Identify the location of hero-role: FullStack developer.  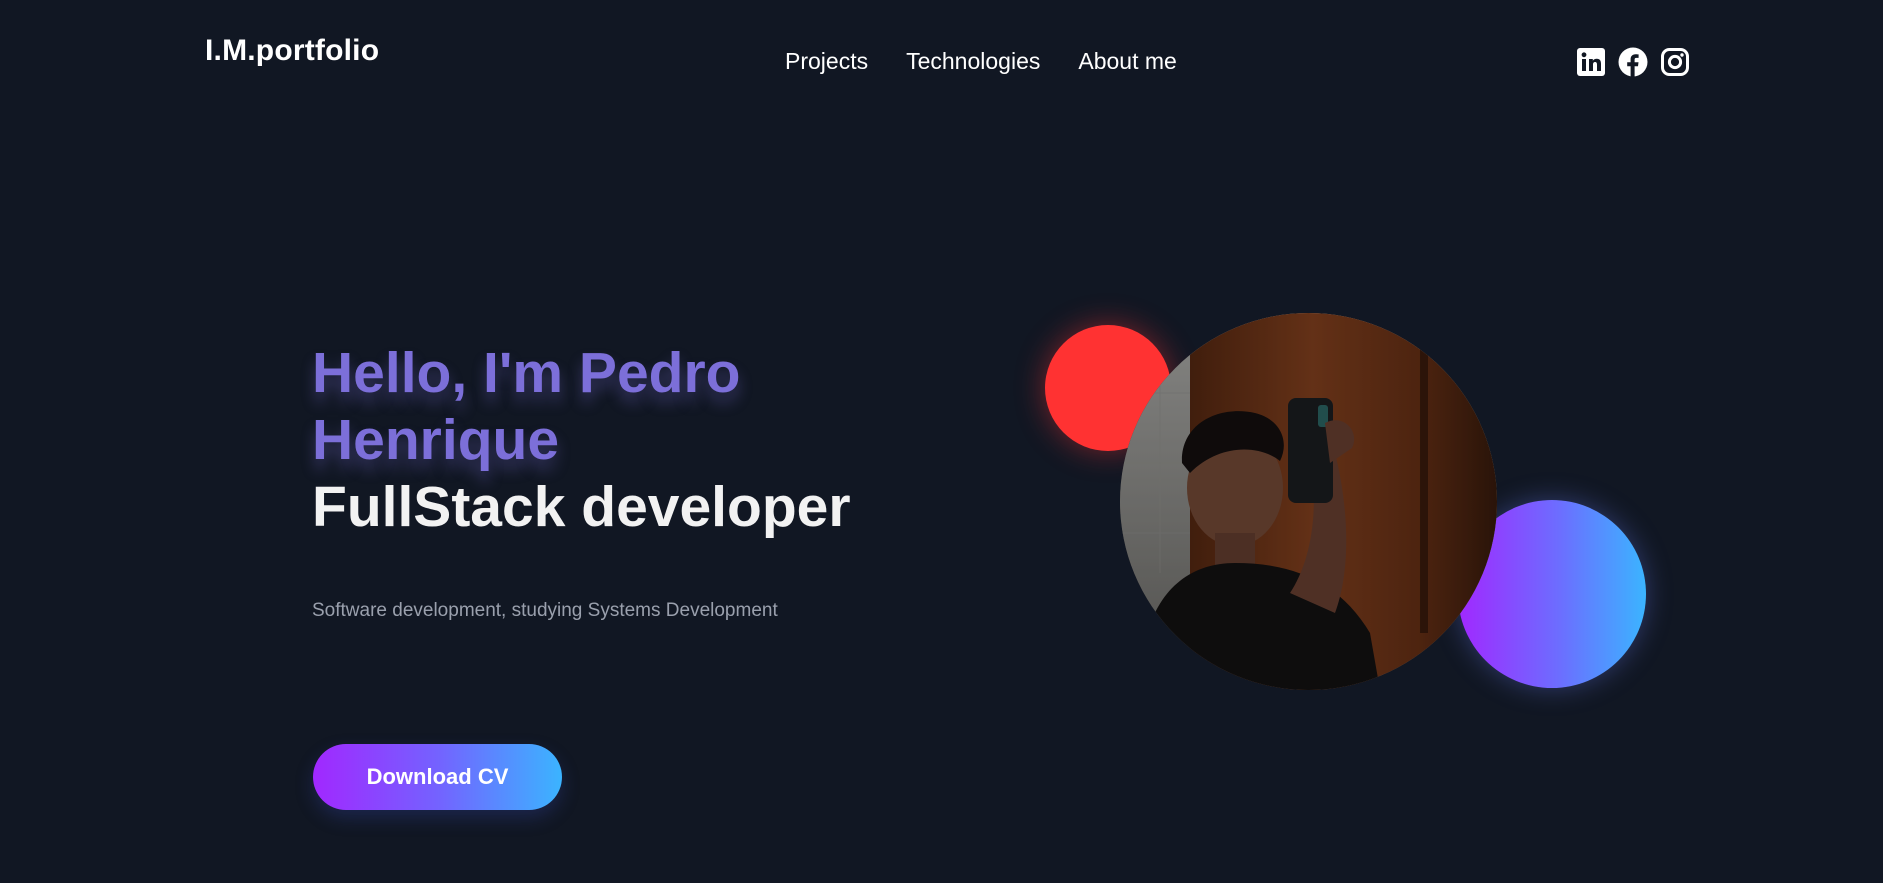
(581, 507).